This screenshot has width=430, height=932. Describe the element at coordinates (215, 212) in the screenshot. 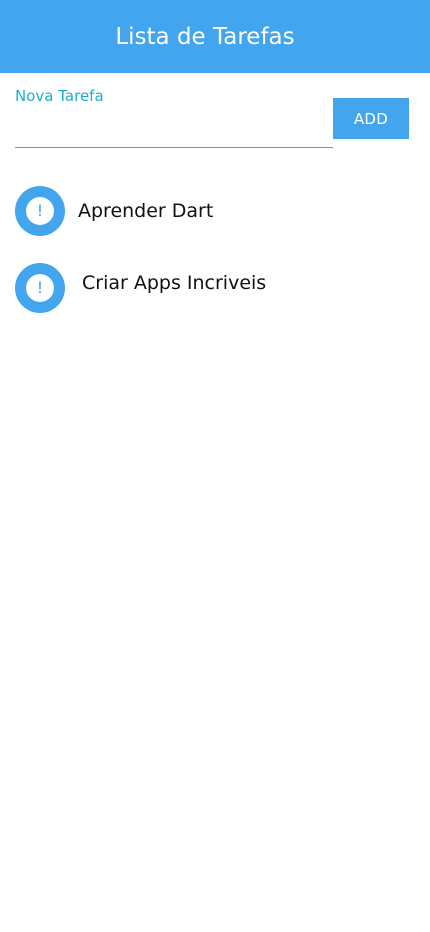

I see `task-item: ! Aprender Dart` at that location.